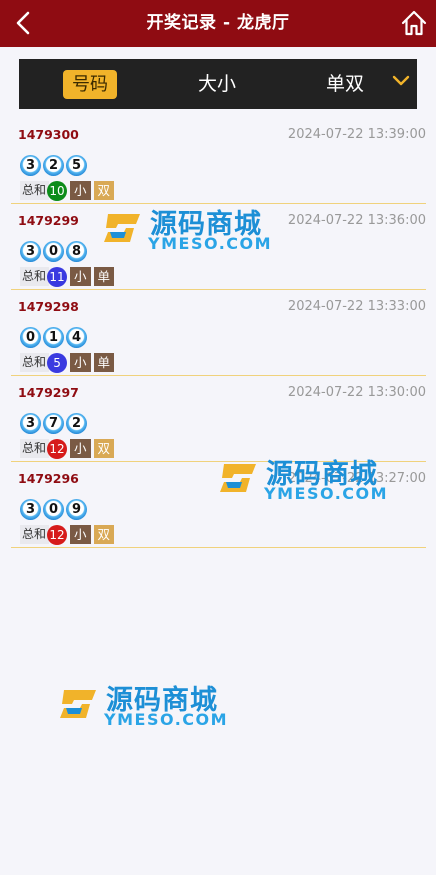 Image resolution: width=436 pixels, height=875 pixels. Describe the element at coordinates (356, 478) in the screenshot. I see `draw-time: 2024-07-22 13:27:00` at that location.